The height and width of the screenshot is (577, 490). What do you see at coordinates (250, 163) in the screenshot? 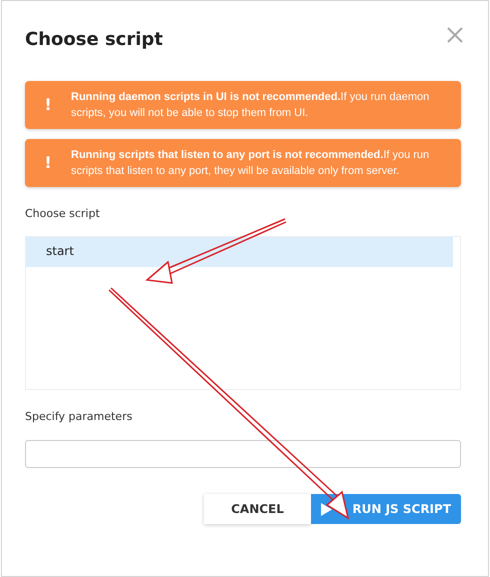
I see `warning-text: Running scripts that listen to any port is not recommended.If you run scripts that listen to any port, they will be available only from server.` at bounding box center [250, 163].